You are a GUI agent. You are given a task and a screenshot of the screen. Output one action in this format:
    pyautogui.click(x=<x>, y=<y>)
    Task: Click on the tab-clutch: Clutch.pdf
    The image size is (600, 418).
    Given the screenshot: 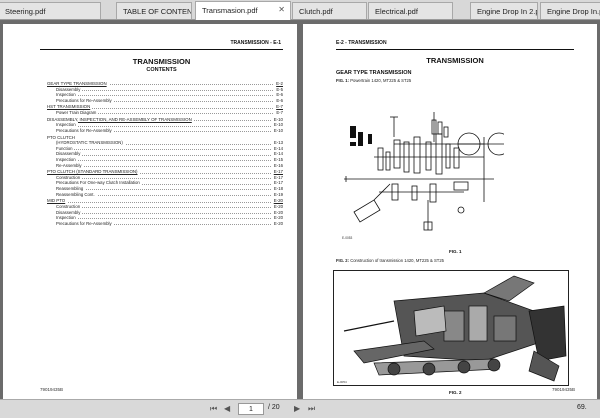 What is the action you would take?
    pyautogui.click(x=329, y=10)
    